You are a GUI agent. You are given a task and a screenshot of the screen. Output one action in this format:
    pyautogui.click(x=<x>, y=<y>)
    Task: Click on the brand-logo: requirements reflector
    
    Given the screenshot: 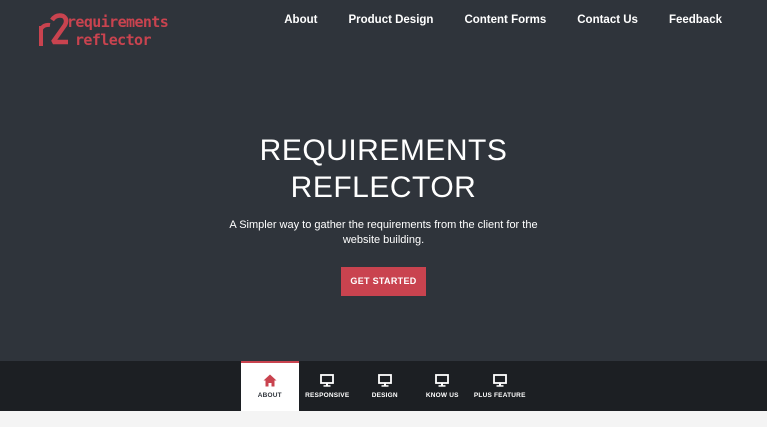 What is the action you would take?
    pyautogui.click(x=118, y=30)
    